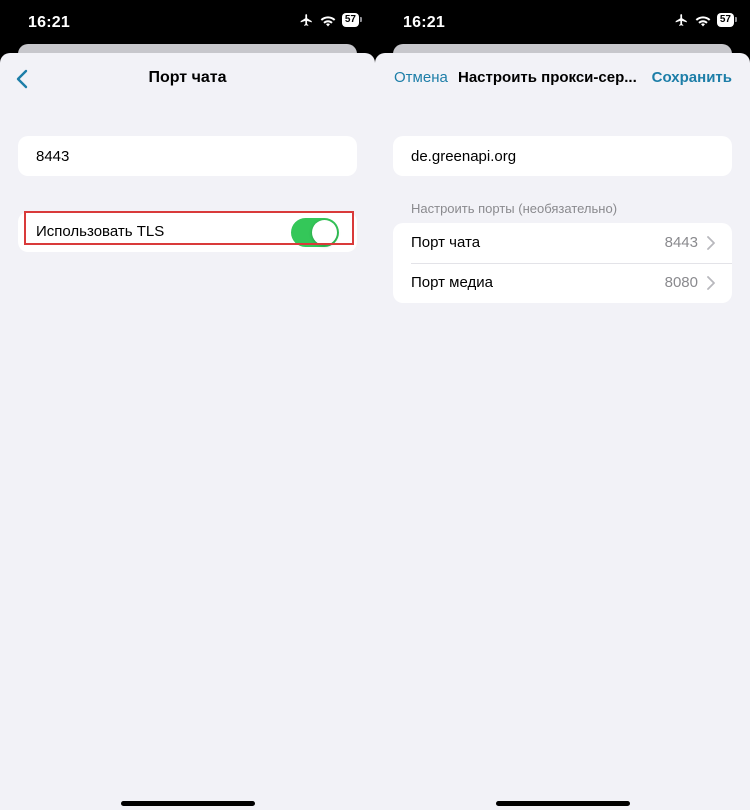 The width and height of the screenshot is (750, 810). I want to click on tls-toggle, so click(315, 232).